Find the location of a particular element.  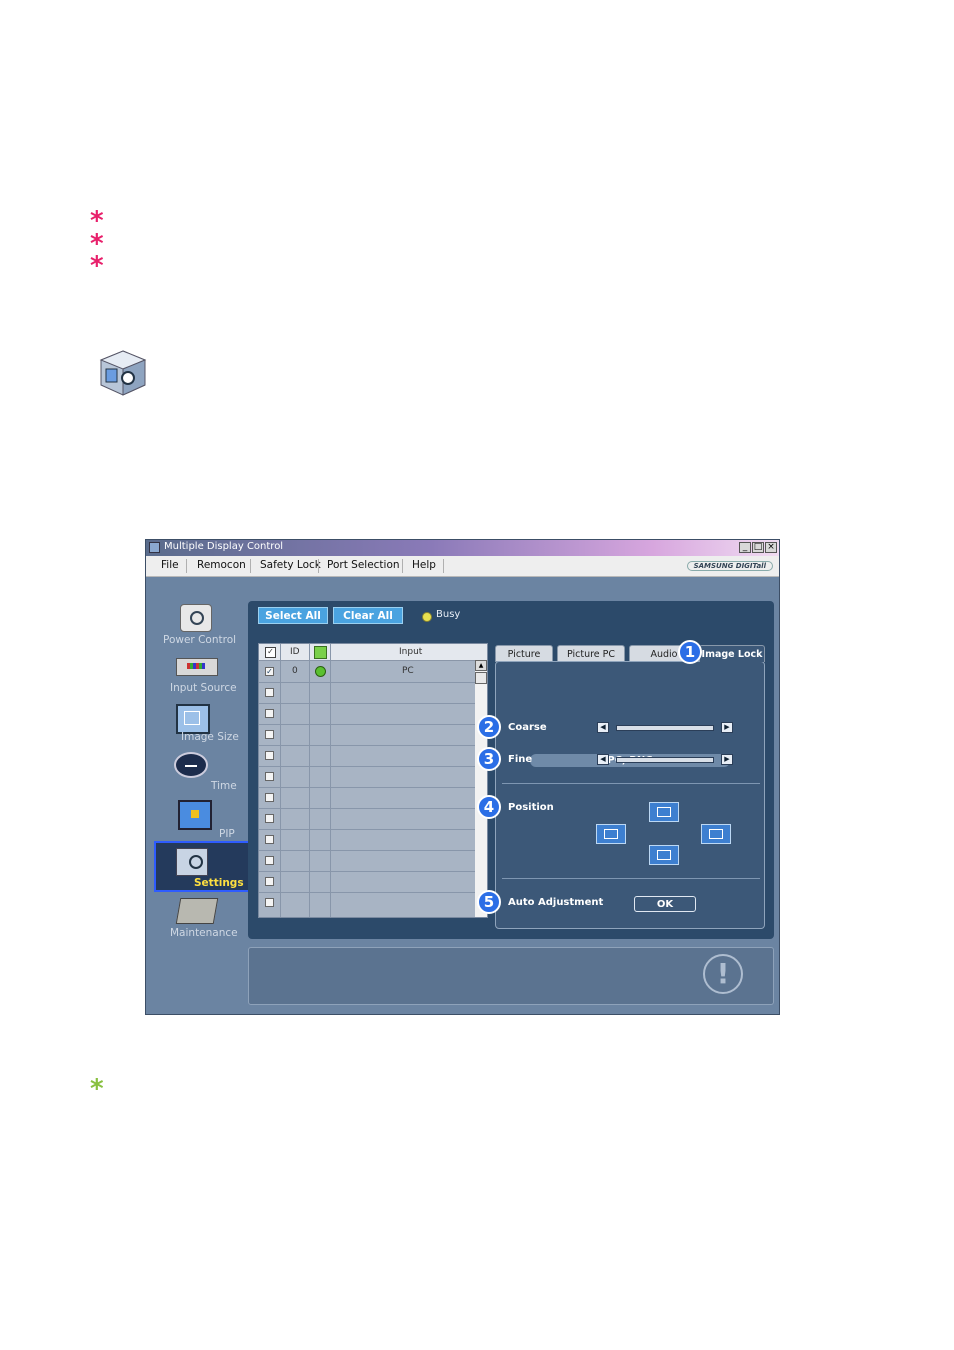

app-icon is located at coordinates (154, 547).